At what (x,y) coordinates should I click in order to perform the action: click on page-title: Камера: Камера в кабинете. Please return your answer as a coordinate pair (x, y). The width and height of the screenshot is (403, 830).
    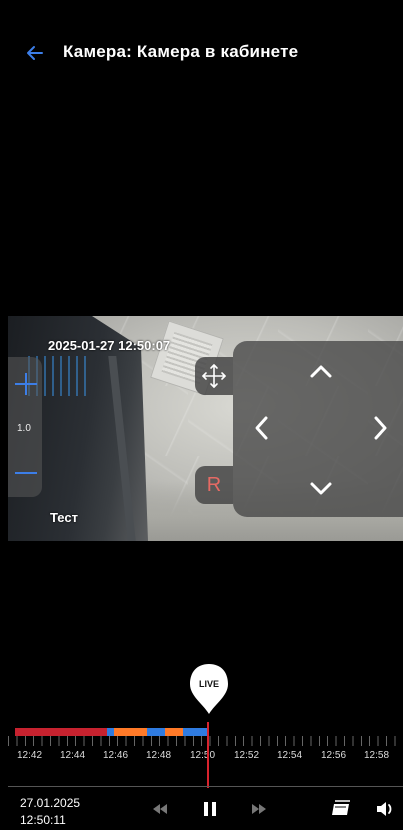
    Looking at the image, I should click on (181, 51).